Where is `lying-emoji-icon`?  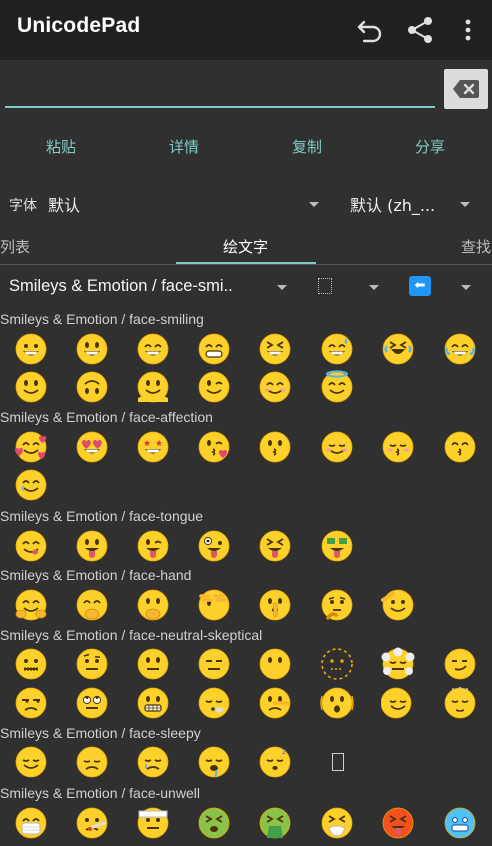 lying-emoji-icon is located at coordinates (275, 703).